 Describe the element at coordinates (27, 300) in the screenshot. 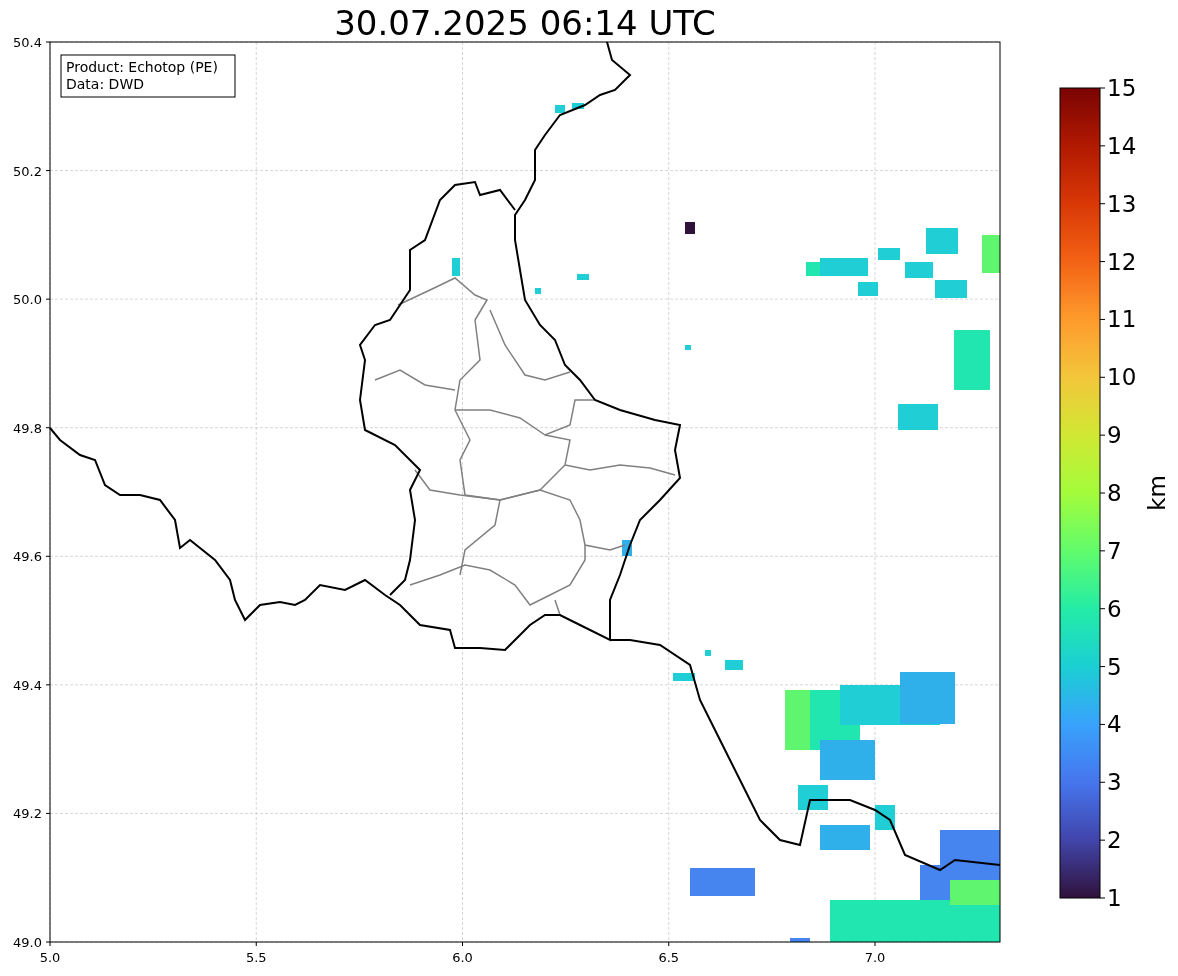

I see `y-tick-label: 50.0` at that location.